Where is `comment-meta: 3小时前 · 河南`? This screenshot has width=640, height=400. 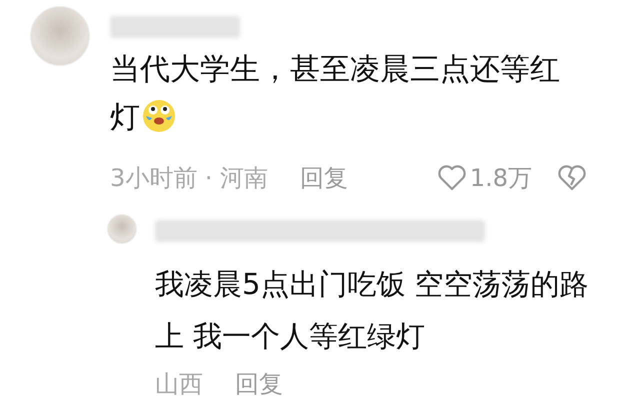
comment-meta: 3小时前 · 河南 is located at coordinates (189, 178).